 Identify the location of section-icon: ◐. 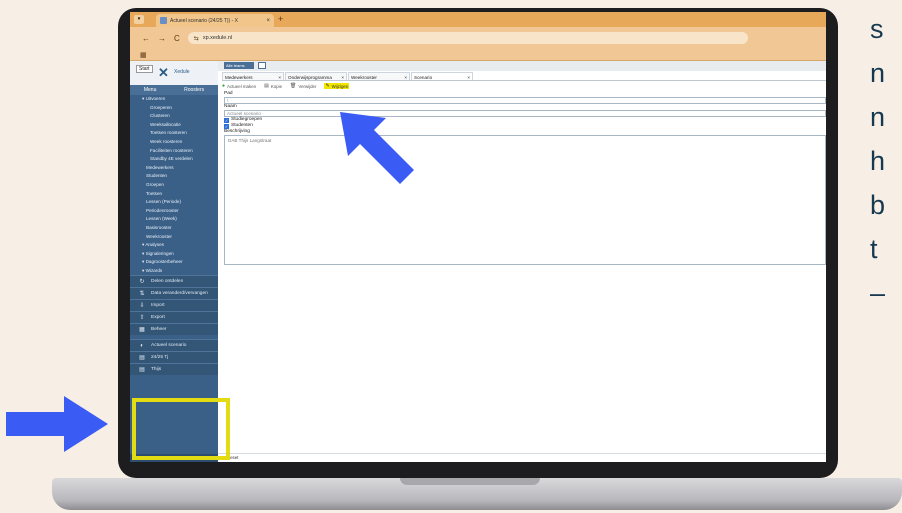
(142, 345).